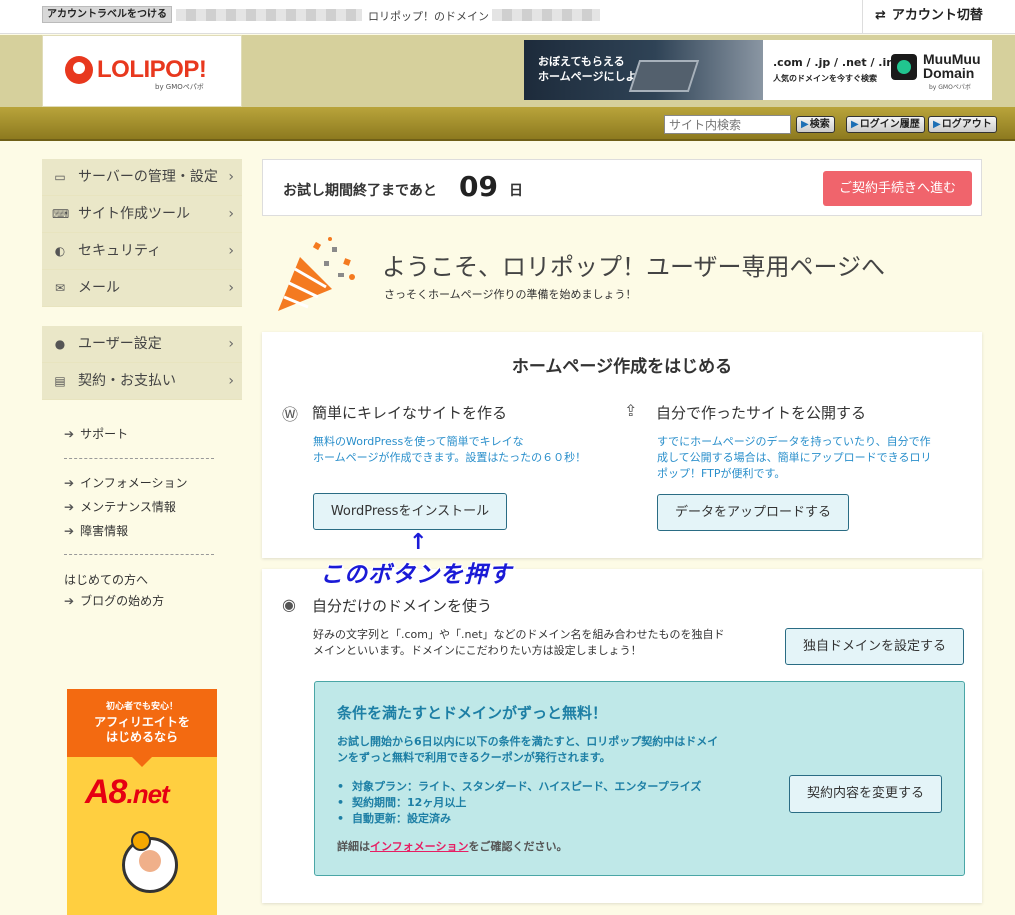  Describe the element at coordinates (631, 410) in the screenshot. I see `upload-icon: ⇪` at that location.